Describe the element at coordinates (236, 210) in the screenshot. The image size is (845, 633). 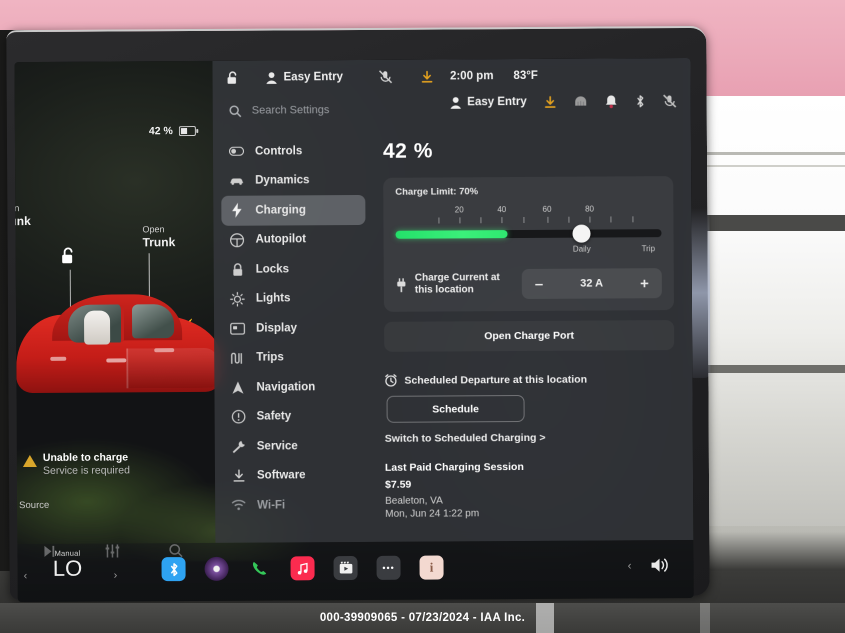
I see `bolt-icon` at that location.